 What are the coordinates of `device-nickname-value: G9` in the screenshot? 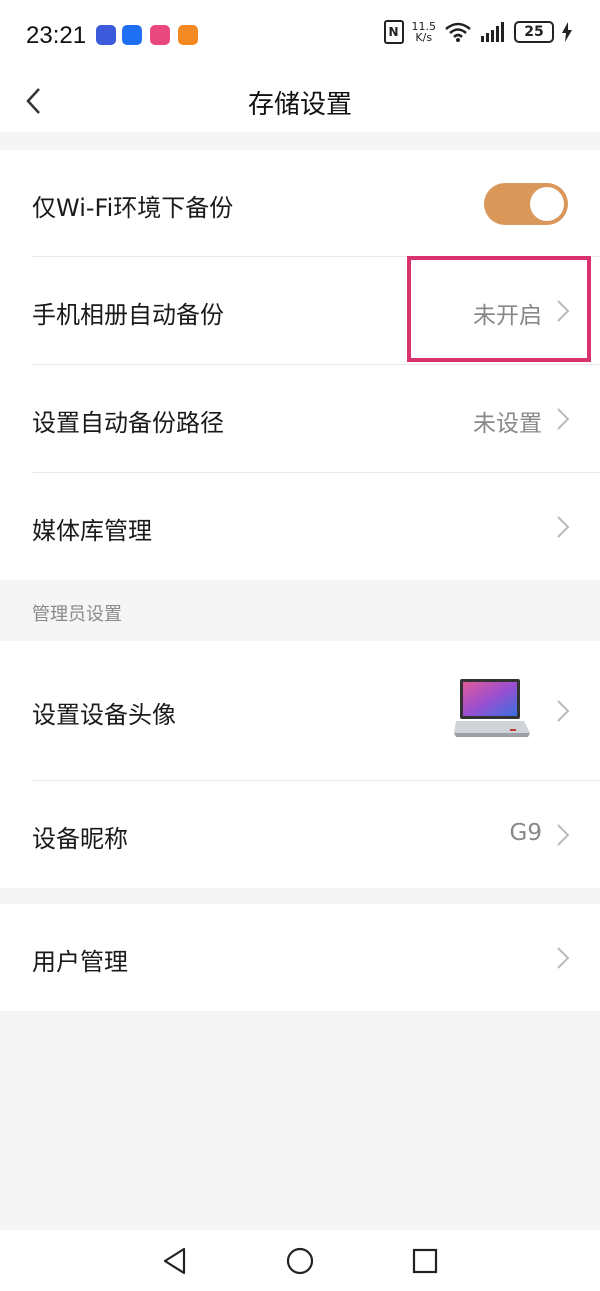 It's located at (525, 833).